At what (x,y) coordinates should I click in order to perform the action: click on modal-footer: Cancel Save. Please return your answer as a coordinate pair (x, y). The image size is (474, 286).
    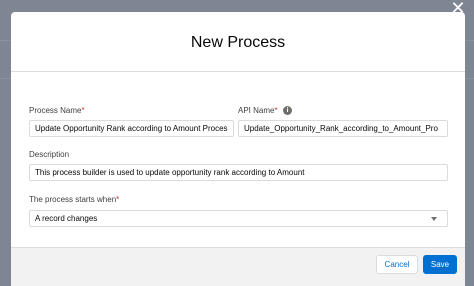
    Looking at the image, I should click on (238, 266).